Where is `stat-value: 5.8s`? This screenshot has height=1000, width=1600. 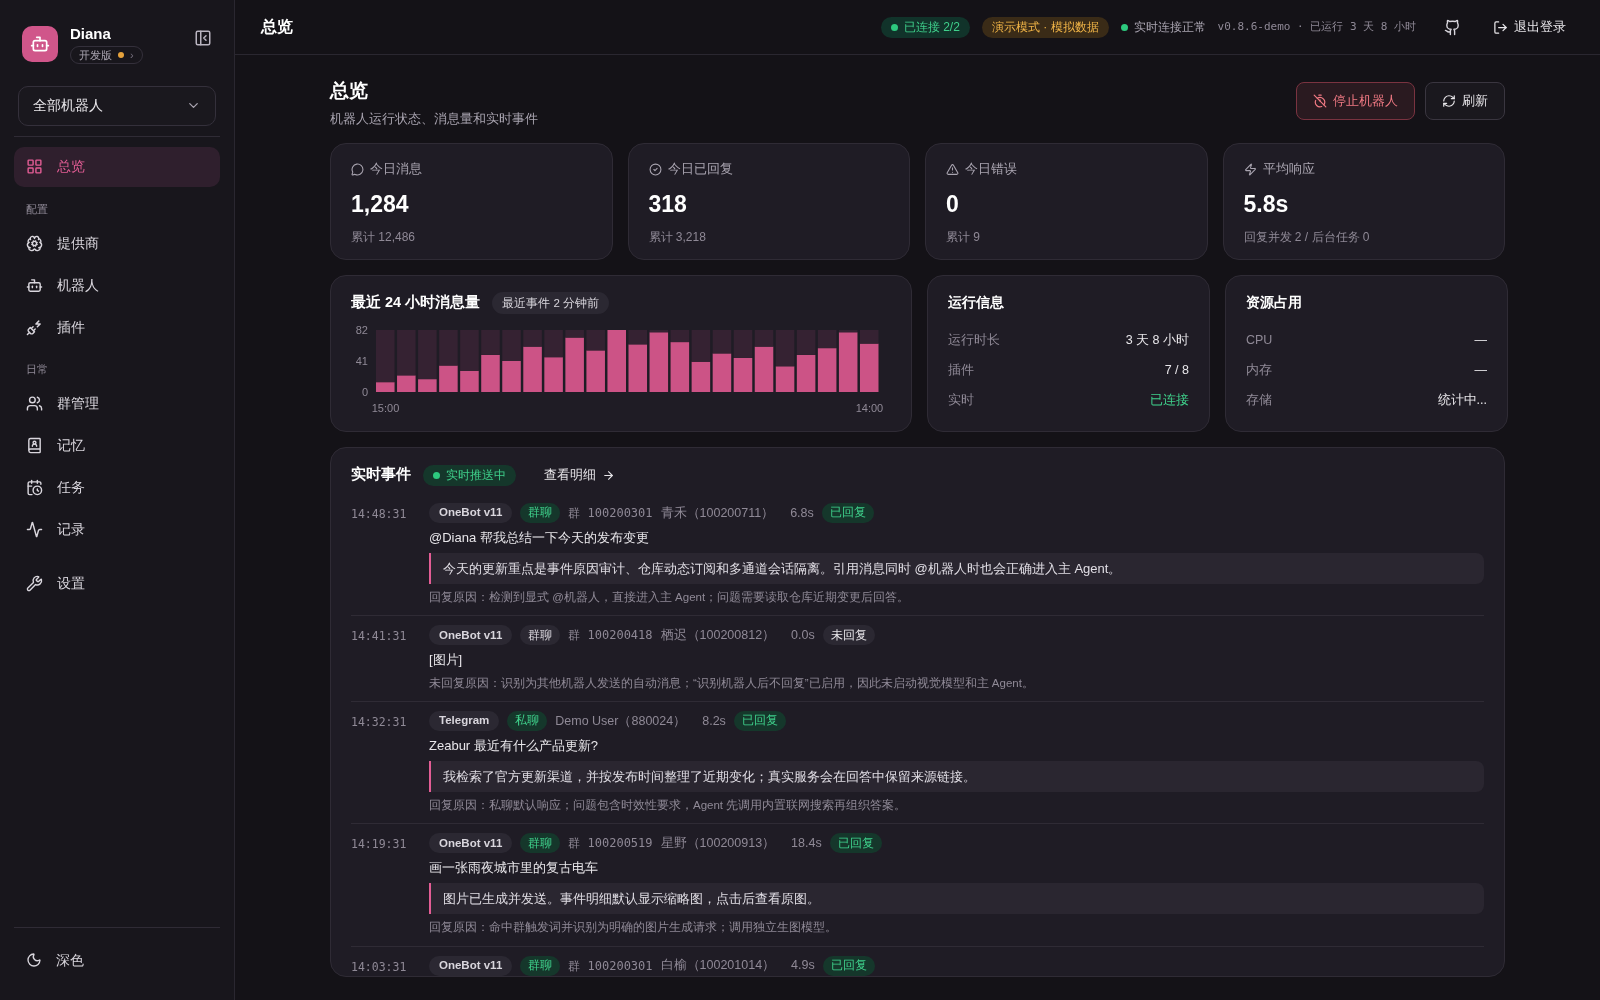
stat-value: 5.8s is located at coordinates (1266, 204).